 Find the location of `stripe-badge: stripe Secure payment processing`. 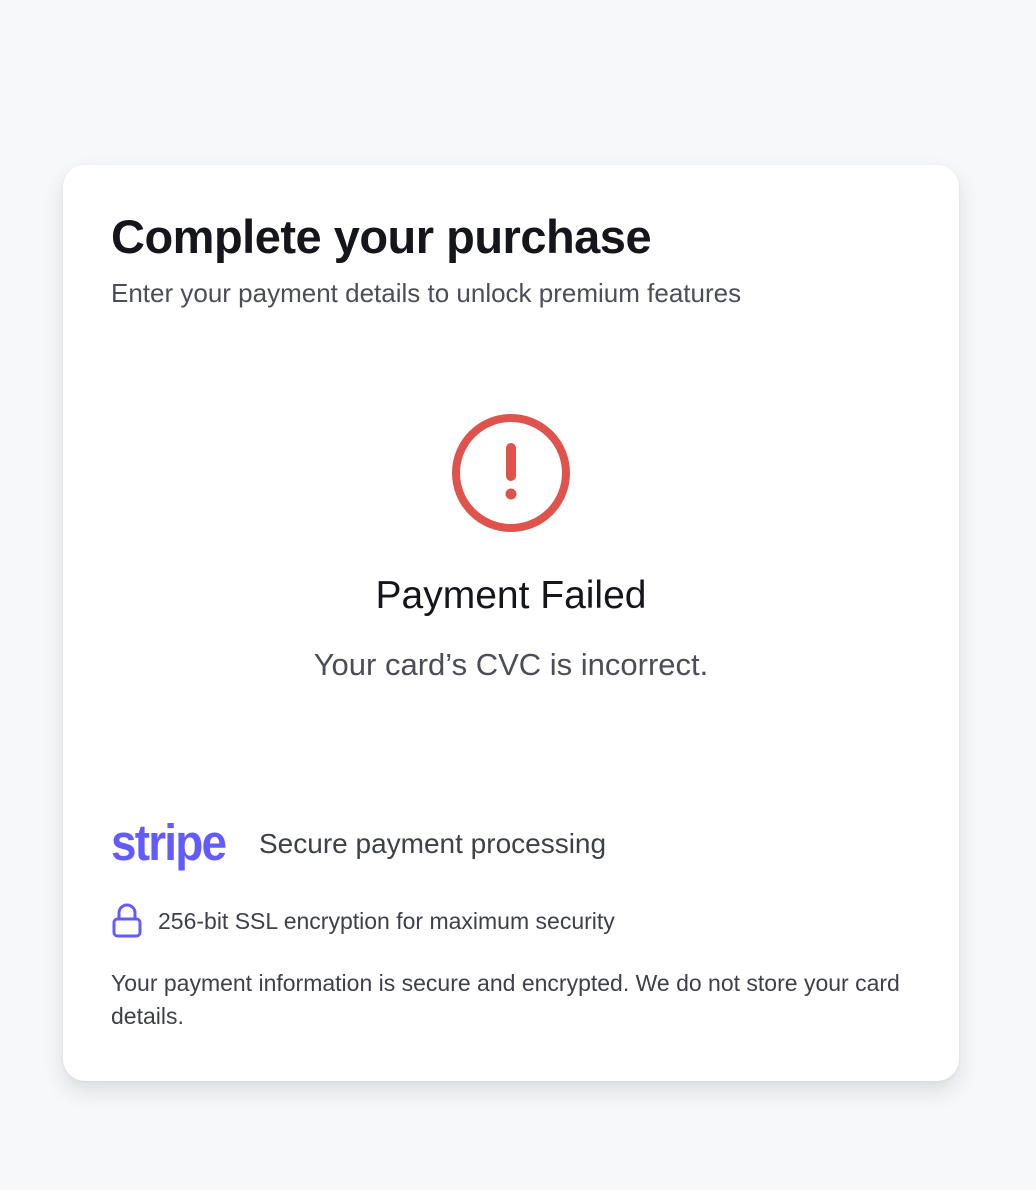

stripe-badge: stripe Secure payment processing is located at coordinates (358, 844).